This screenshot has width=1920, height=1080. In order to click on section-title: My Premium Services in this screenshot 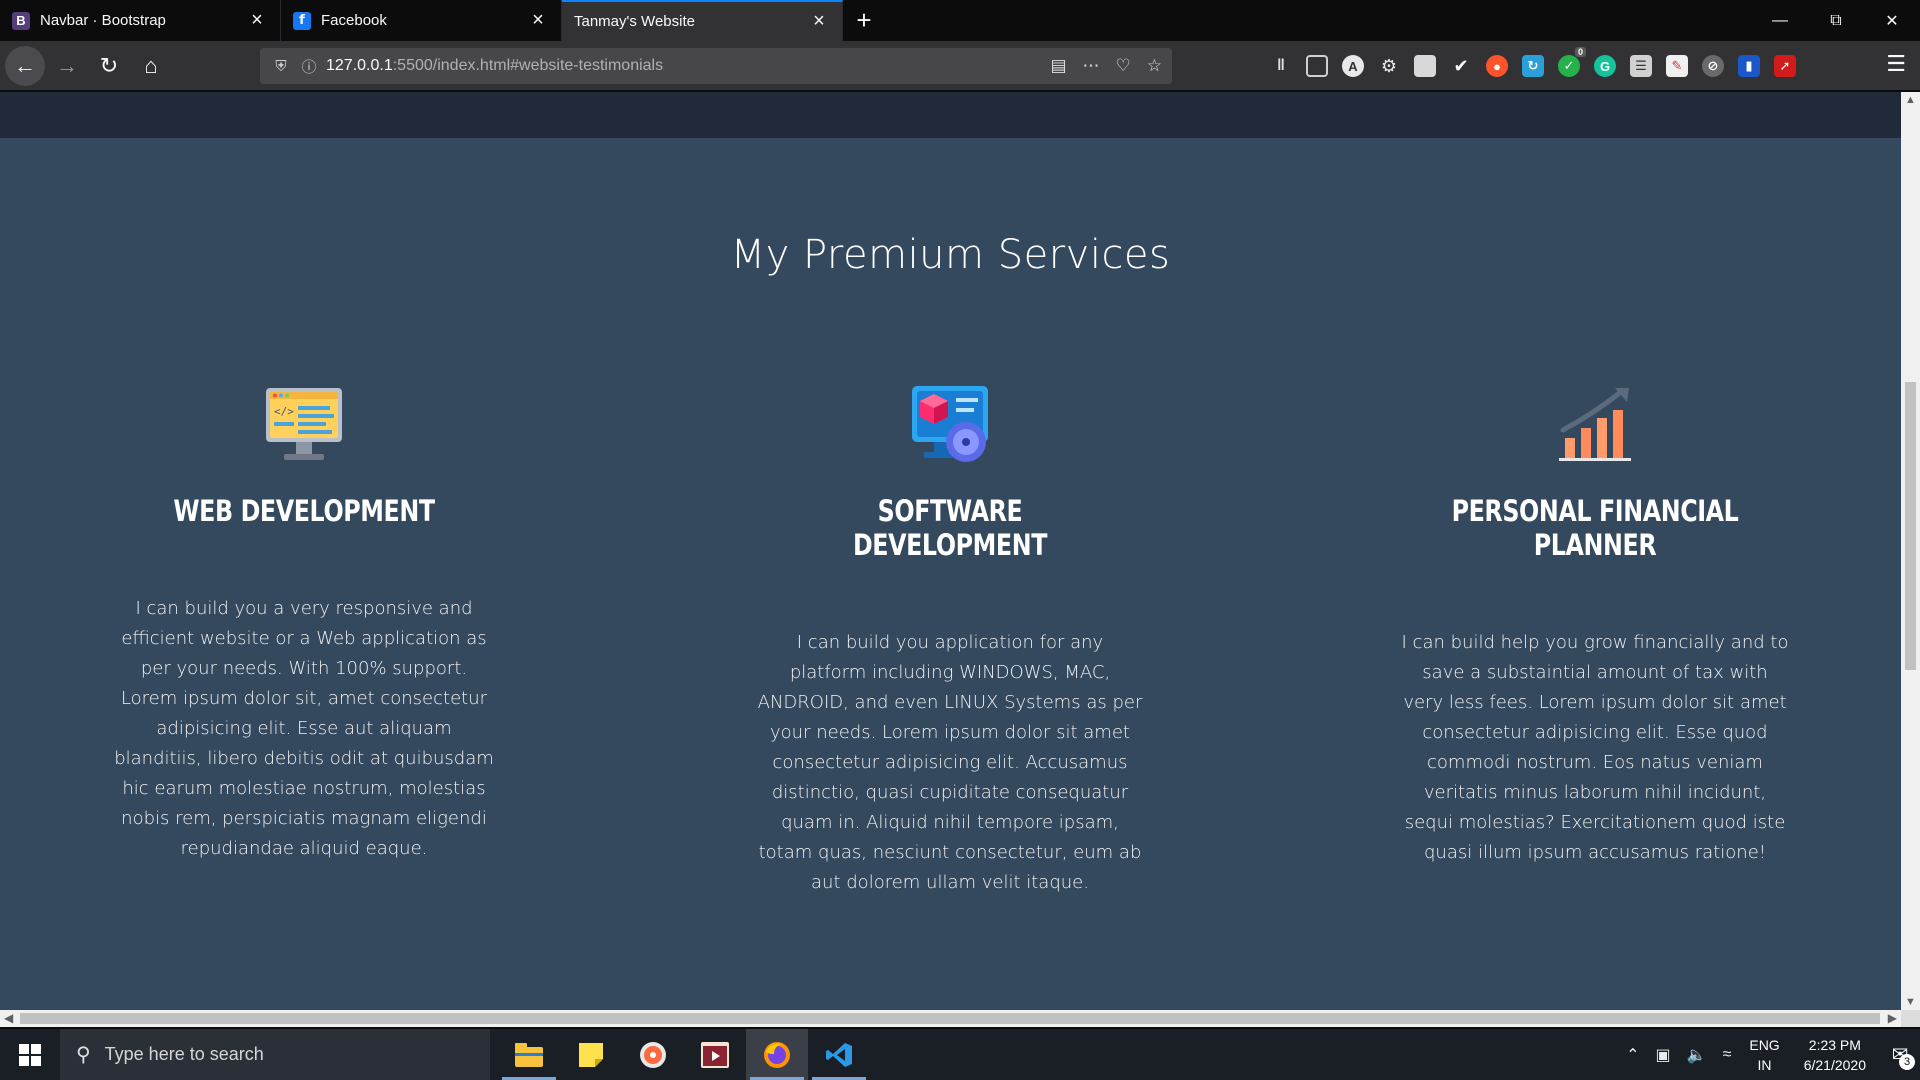, I will do `click(950, 255)`.